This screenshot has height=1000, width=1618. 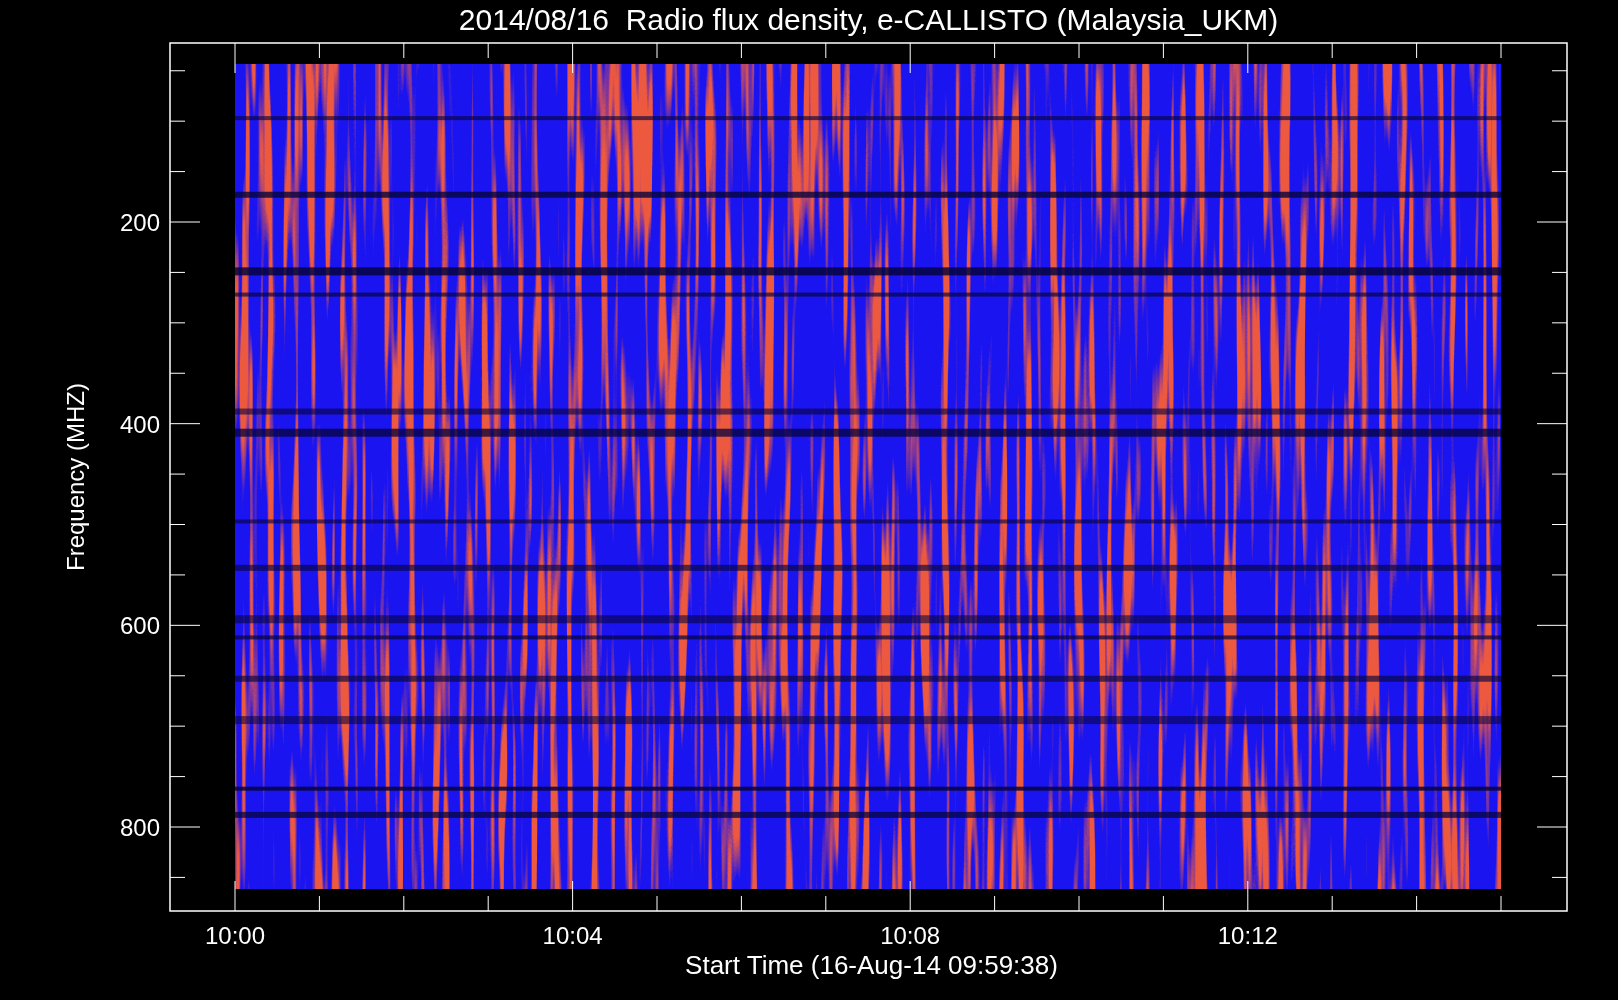 I want to click on chart-title: 2014/08/16 Radio flux density, e-CALLISTO (Malaysia_UKM), so click(x=868, y=19).